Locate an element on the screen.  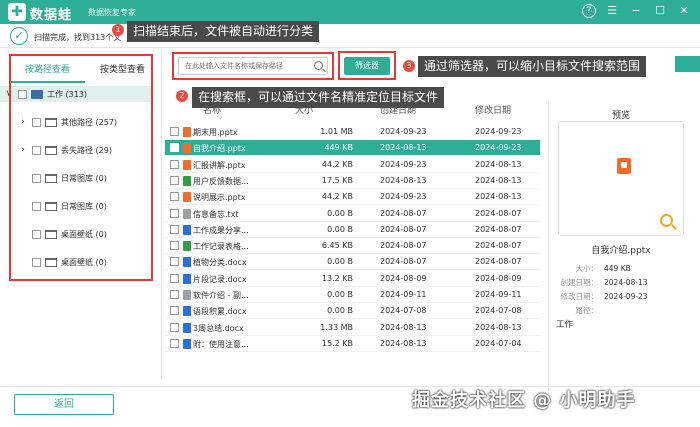
panel-divider is located at coordinates (548, 246).